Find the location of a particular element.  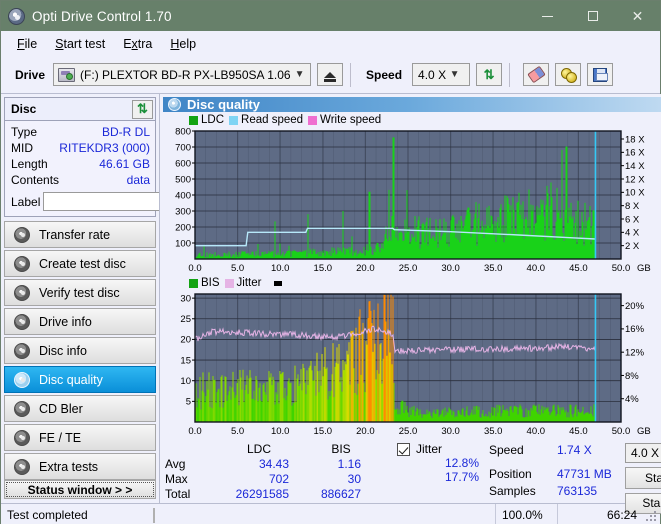

sidebar-item-fe-te: FE / TE is located at coordinates (80, 437).